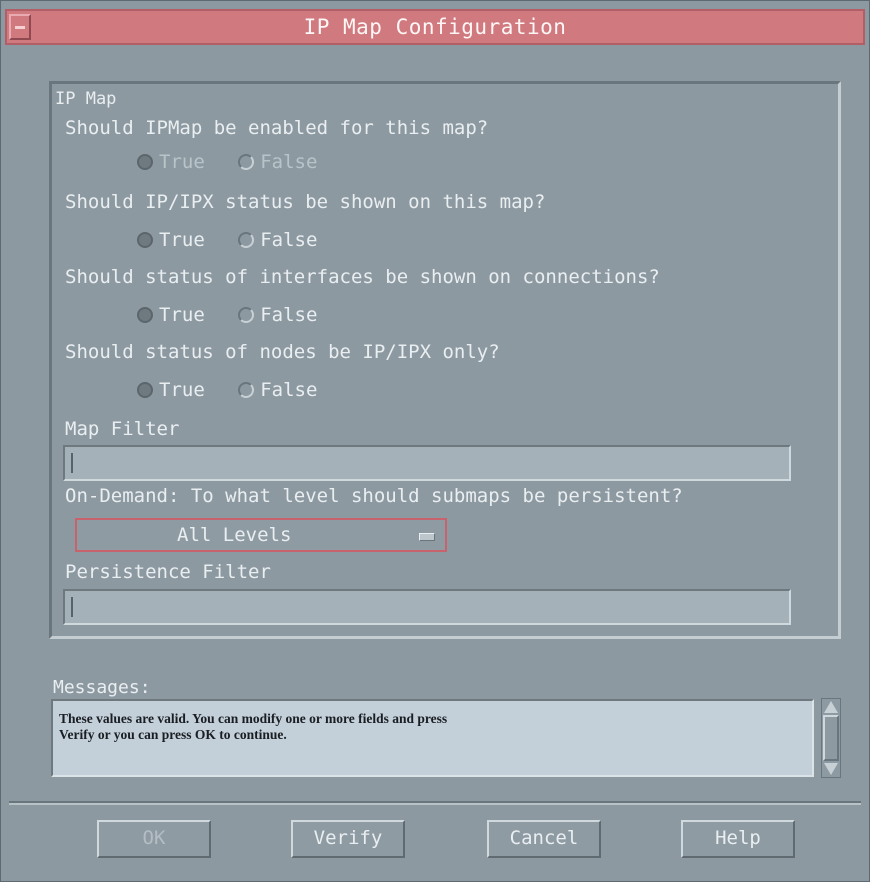 This screenshot has width=870, height=882. Describe the element at coordinates (154, 839) in the screenshot. I see `ok-button: OK` at that location.